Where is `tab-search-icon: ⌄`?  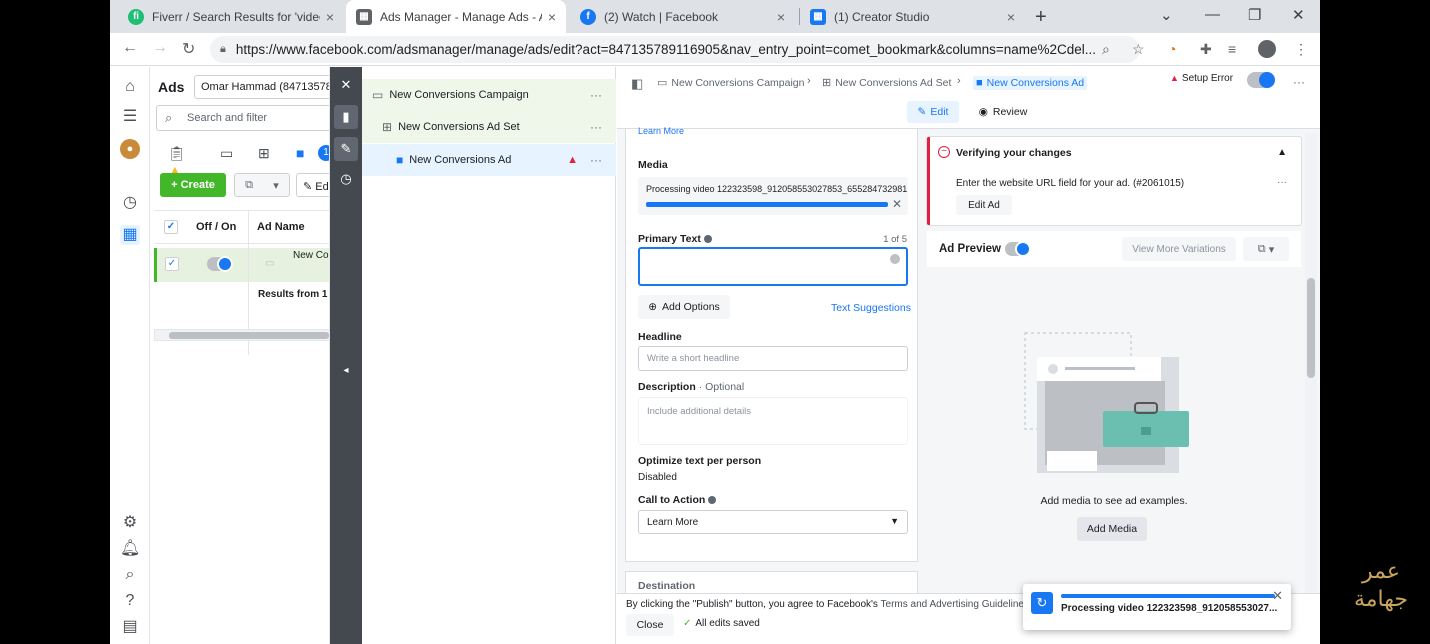
tab-search-icon: ⌄ is located at coordinates (1166, 15).